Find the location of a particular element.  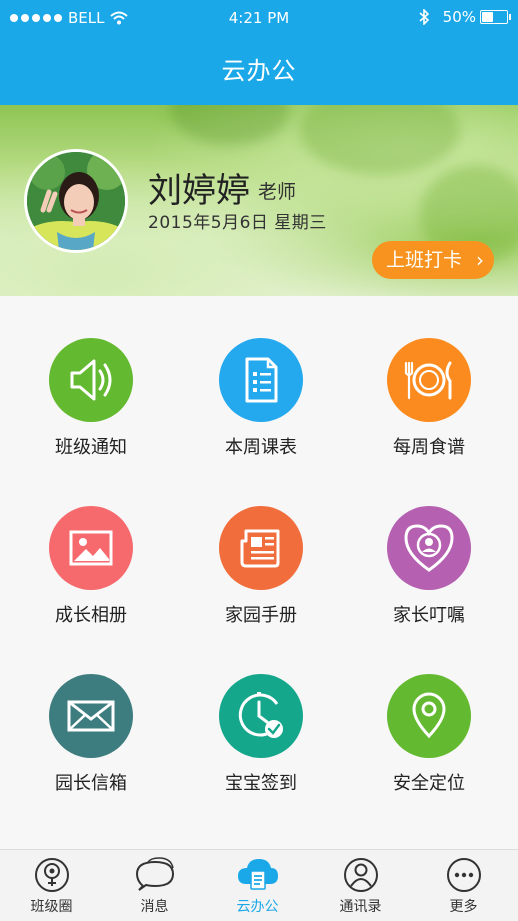

tab-contacts: 通讯录 is located at coordinates (360, 885).